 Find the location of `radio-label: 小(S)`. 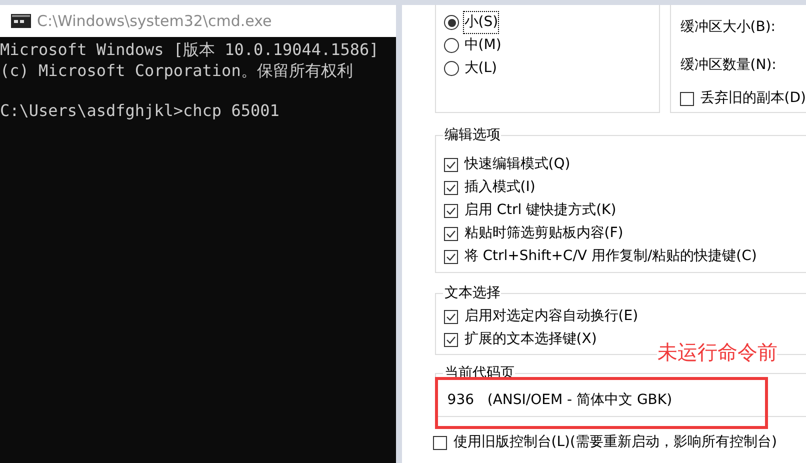

radio-label: 小(S) is located at coordinates (481, 22).